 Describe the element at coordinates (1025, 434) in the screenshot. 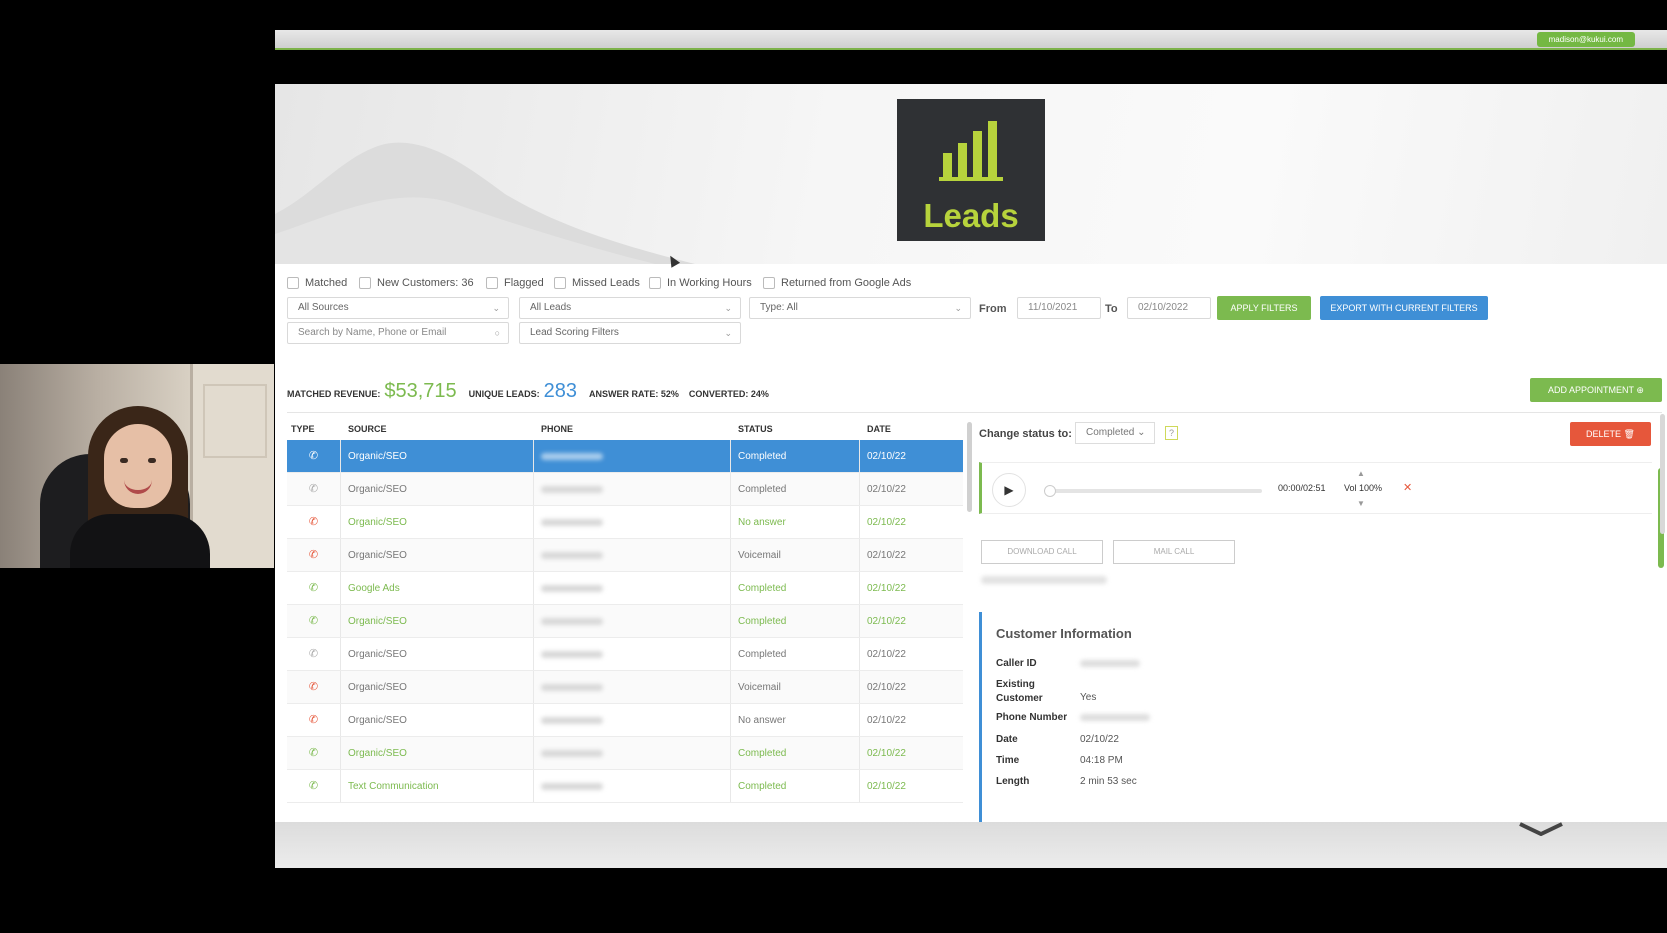

I see `change-status-label: Change status to:` at that location.